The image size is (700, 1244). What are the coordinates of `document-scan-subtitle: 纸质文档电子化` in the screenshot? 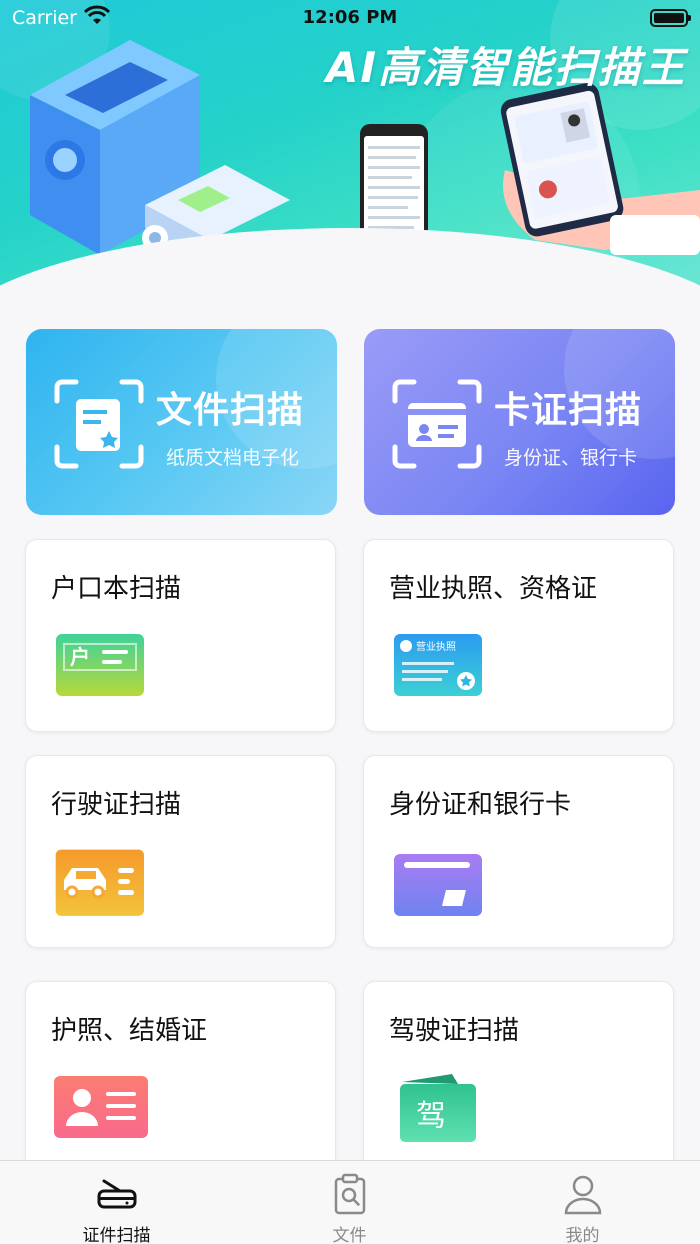 It's located at (233, 458).